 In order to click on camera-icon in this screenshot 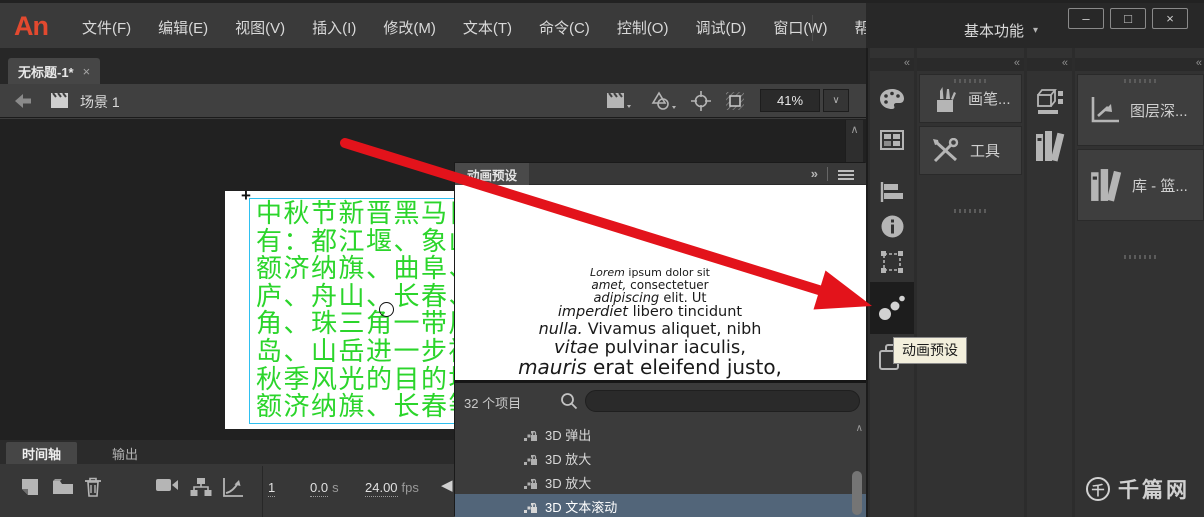, I will do `click(167, 485)`.